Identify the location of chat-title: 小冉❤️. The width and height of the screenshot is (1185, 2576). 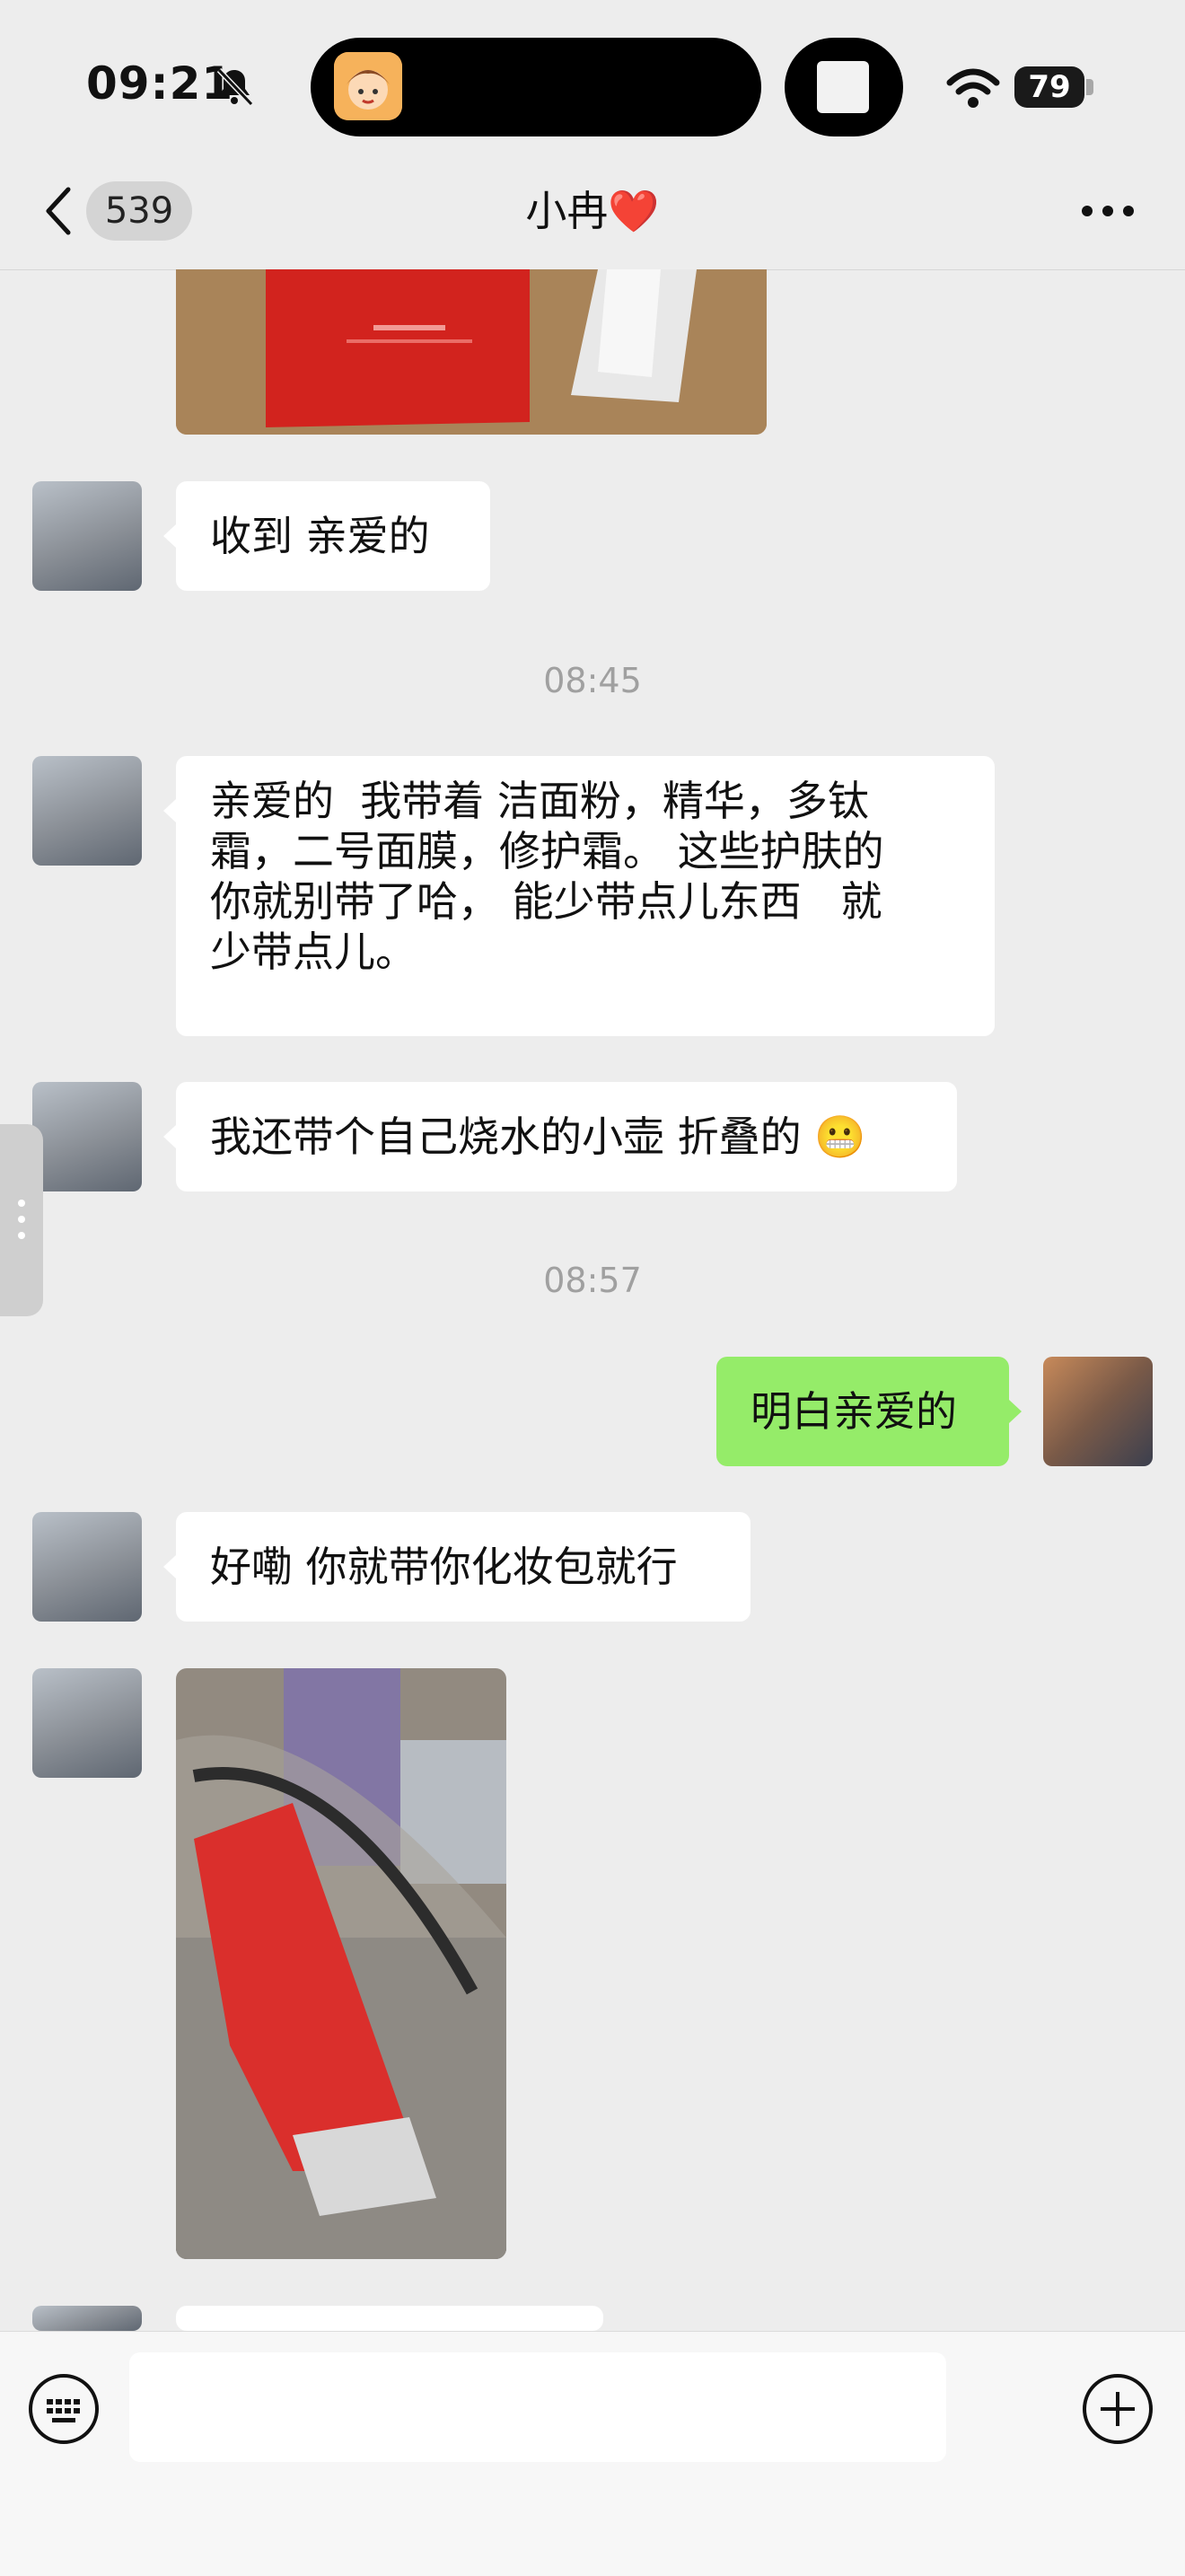
(592, 211).